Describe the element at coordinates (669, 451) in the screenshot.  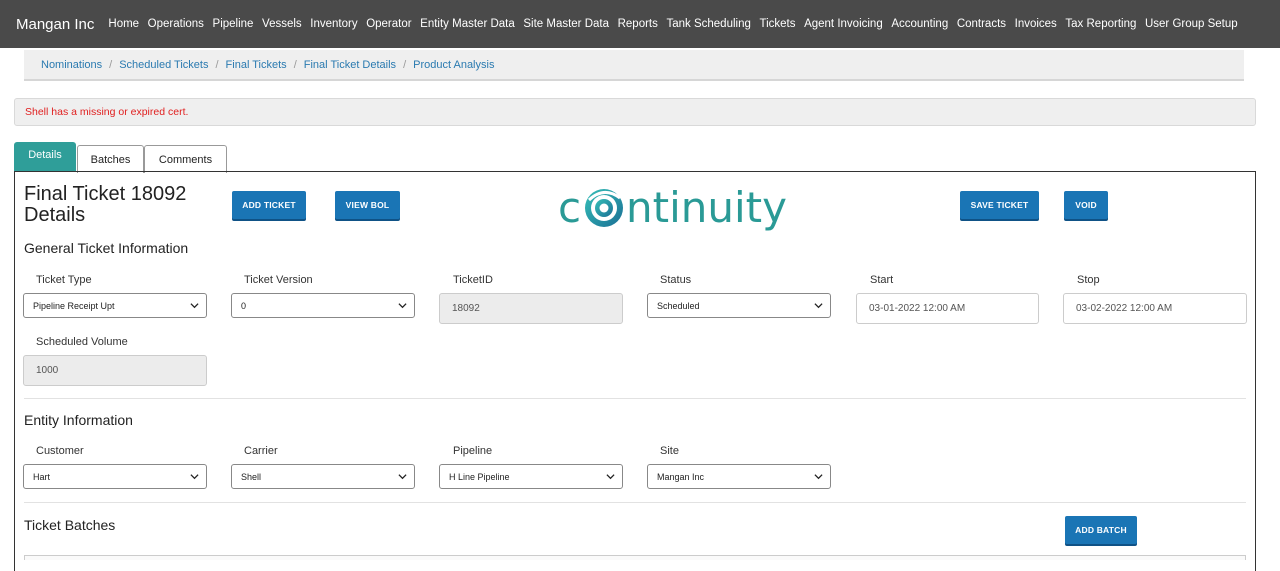
I see `site-label: Site` at that location.